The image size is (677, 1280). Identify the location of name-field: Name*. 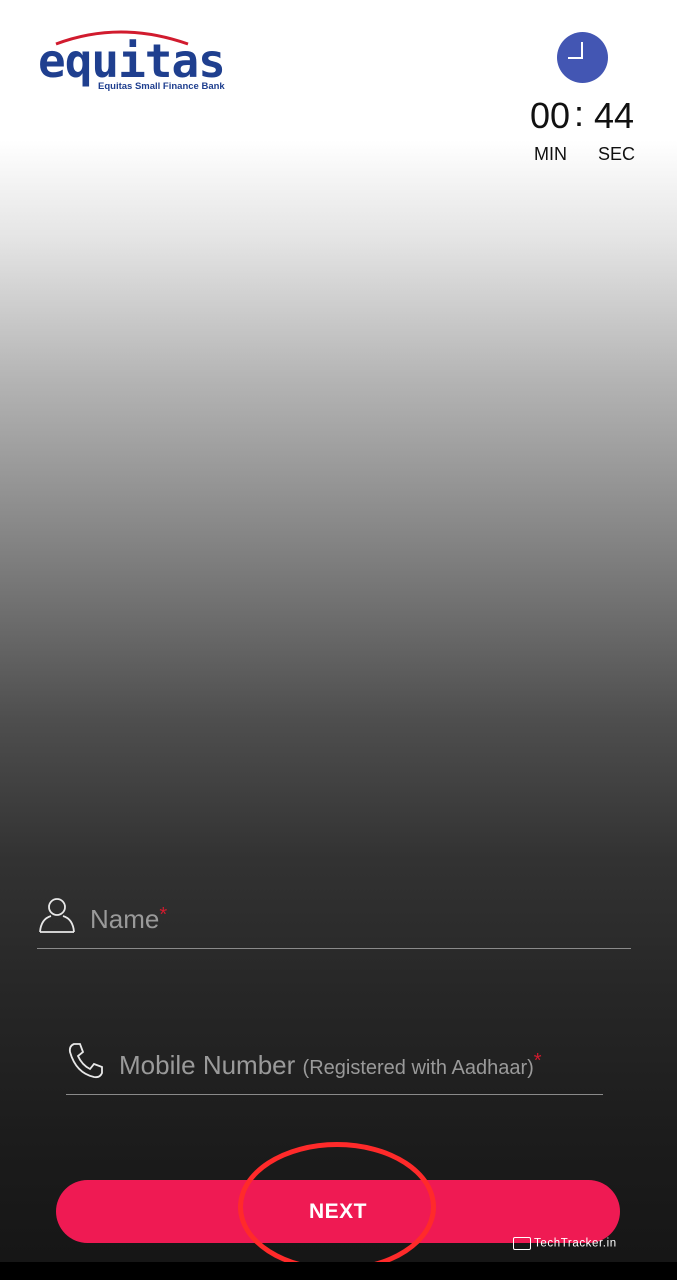
(334, 919).